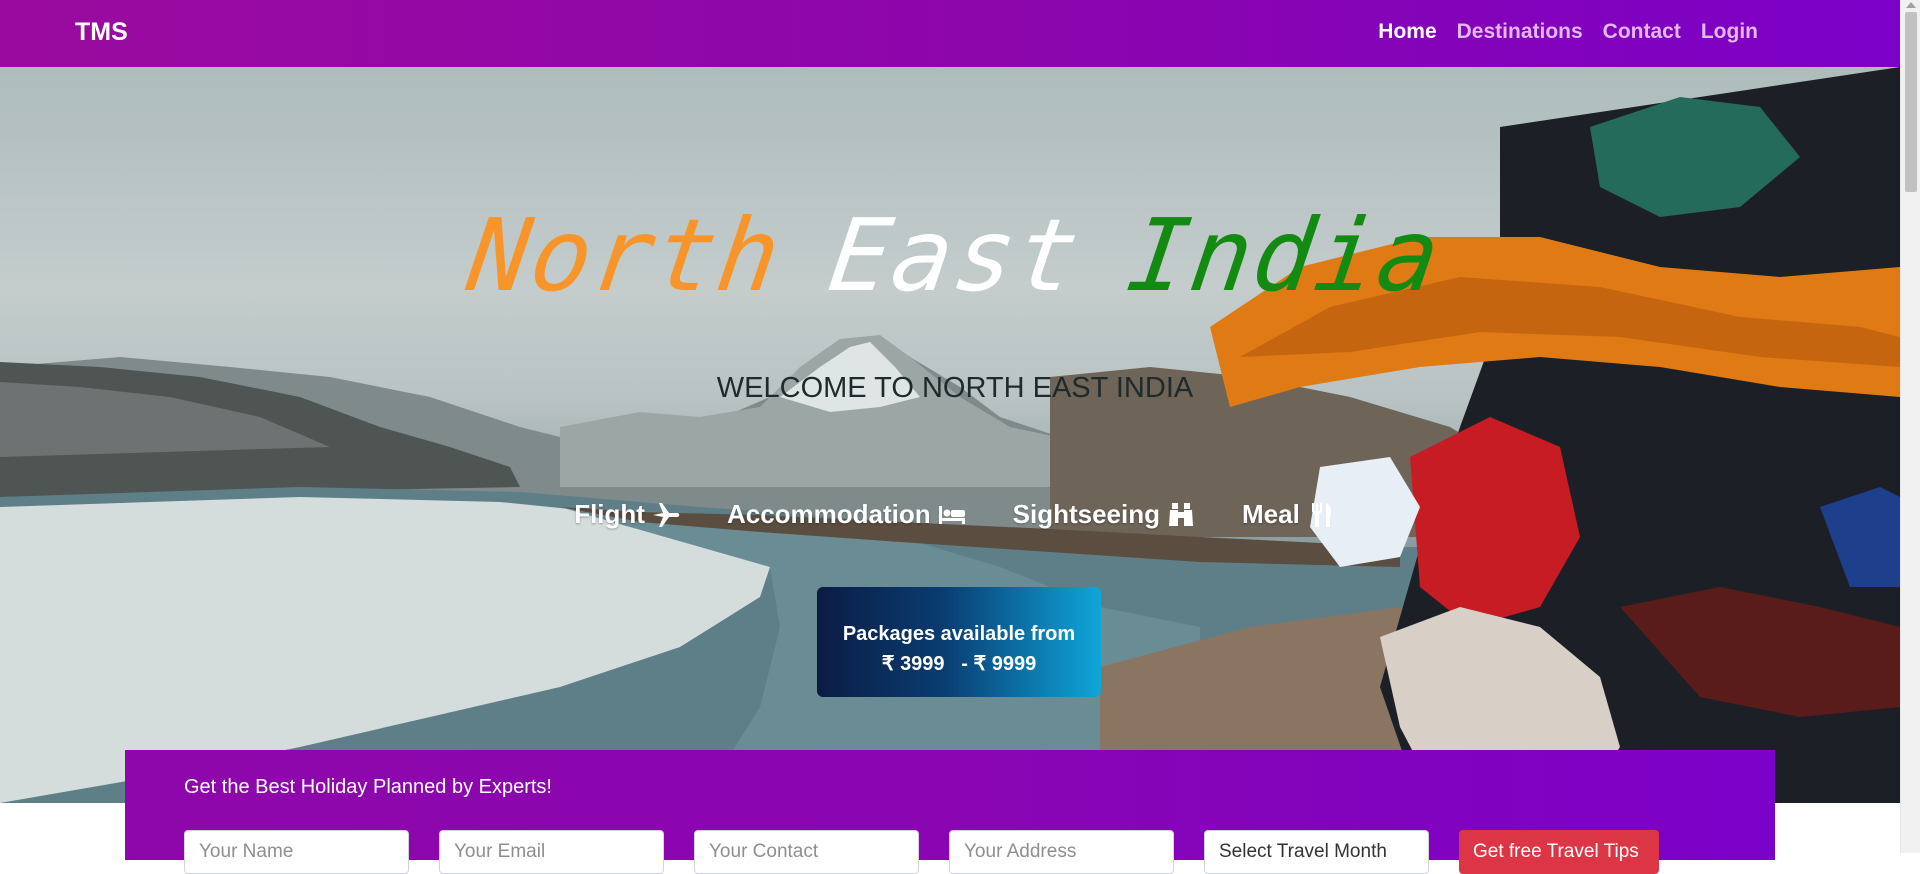 The width and height of the screenshot is (1920, 874). Describe the element at coordinates (1407, 32) in the screenshot. I see `nav-link-home: Home` at that location.